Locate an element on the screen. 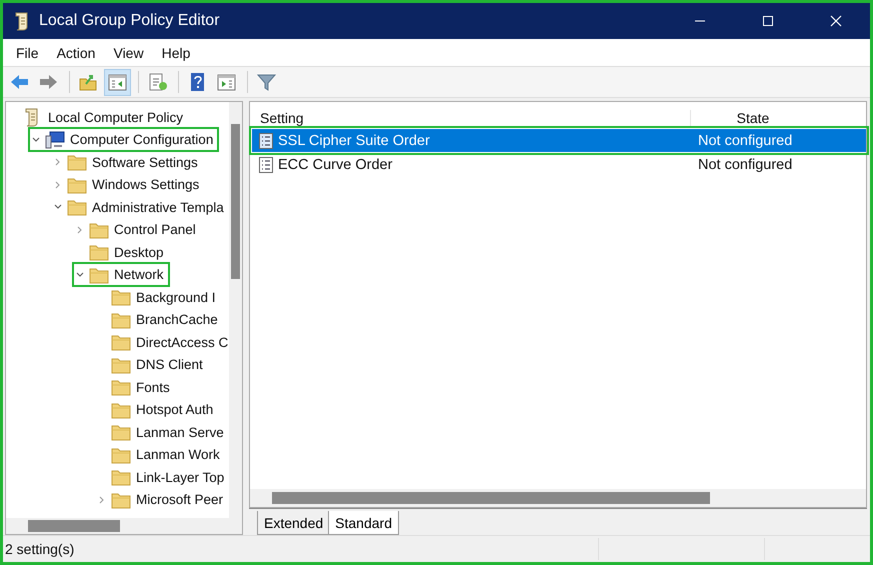  tree-item: Lanman Work is located at coordinates (178, 454).